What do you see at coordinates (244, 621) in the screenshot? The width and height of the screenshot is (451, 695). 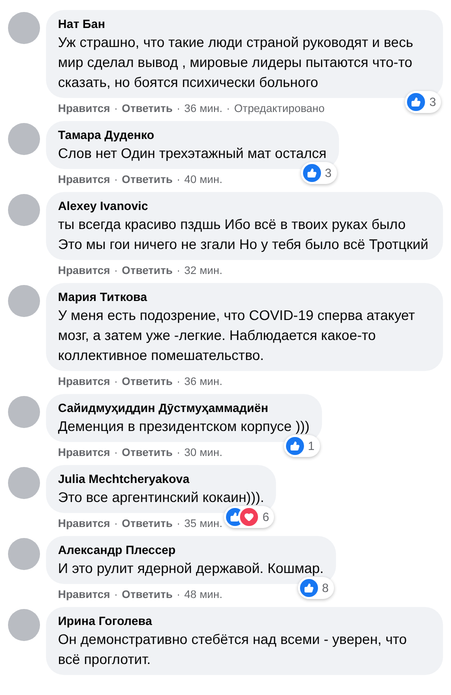 I see `author-name: Ирина Гоголева` at bounding box center [244, 621].